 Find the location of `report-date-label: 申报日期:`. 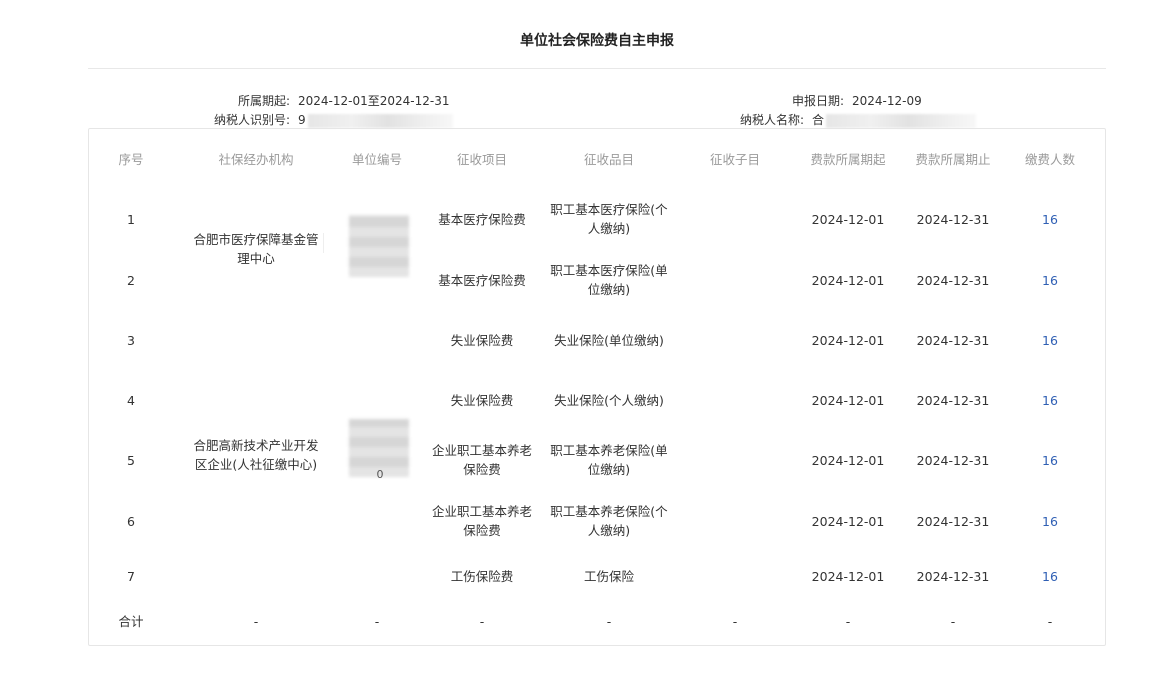

report-date-label: 申报日期: is located at coordinates (817, 101).